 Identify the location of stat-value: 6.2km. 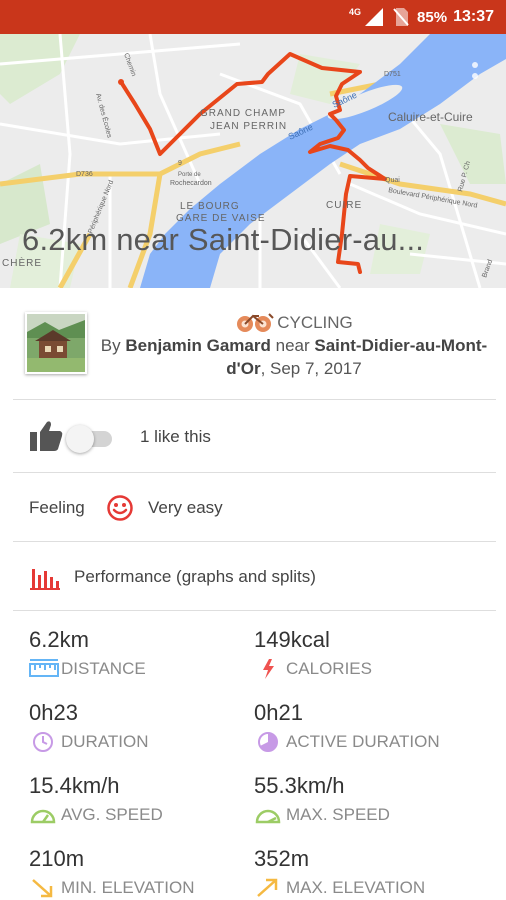
(59, 639).